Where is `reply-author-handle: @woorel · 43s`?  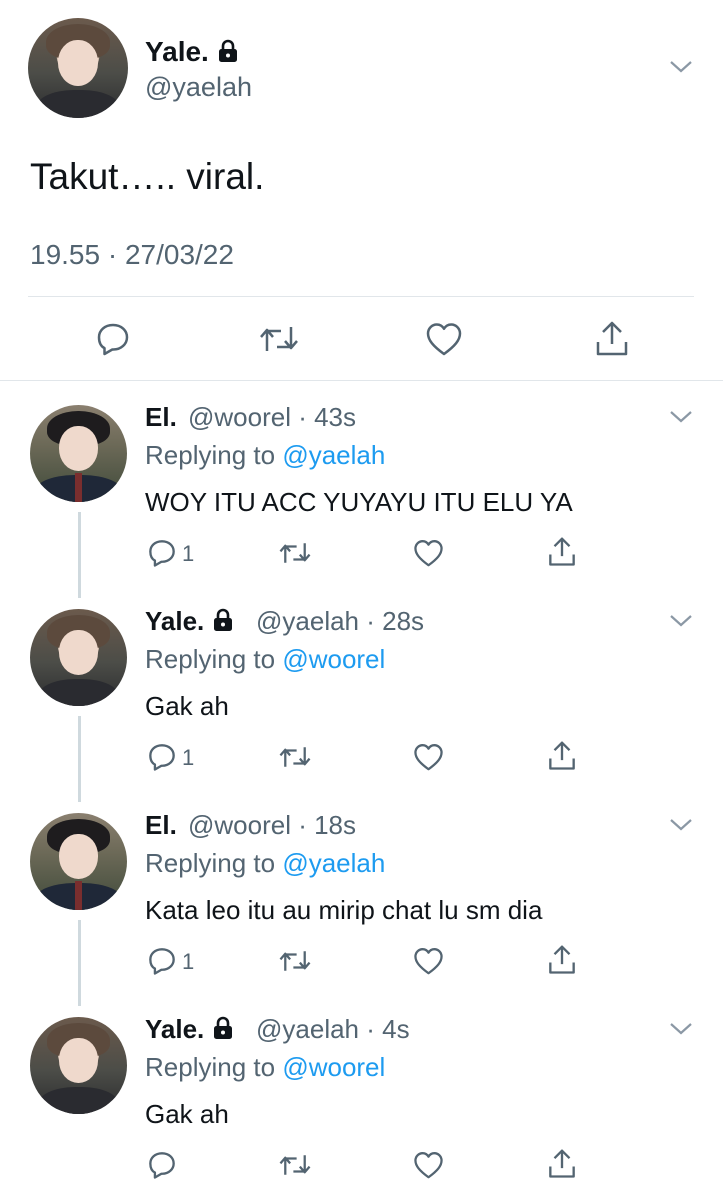
reply-author-handle: @woorel · 43s is located at coordinates (272, 417).